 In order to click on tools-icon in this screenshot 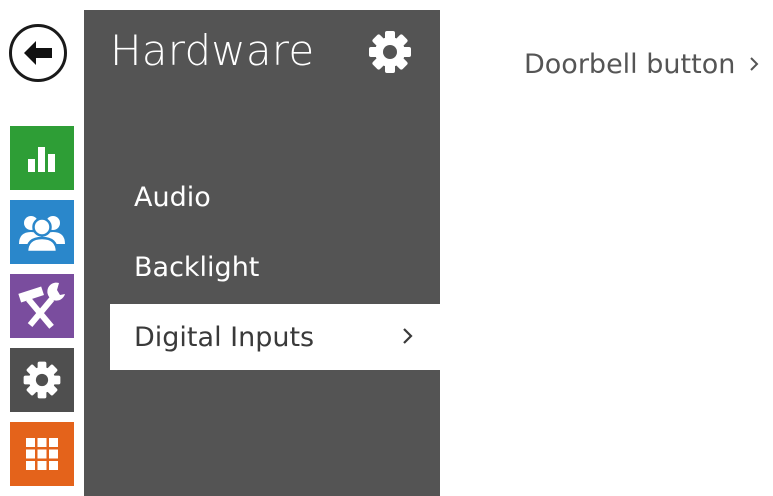, I will do `click(41, 305)`.